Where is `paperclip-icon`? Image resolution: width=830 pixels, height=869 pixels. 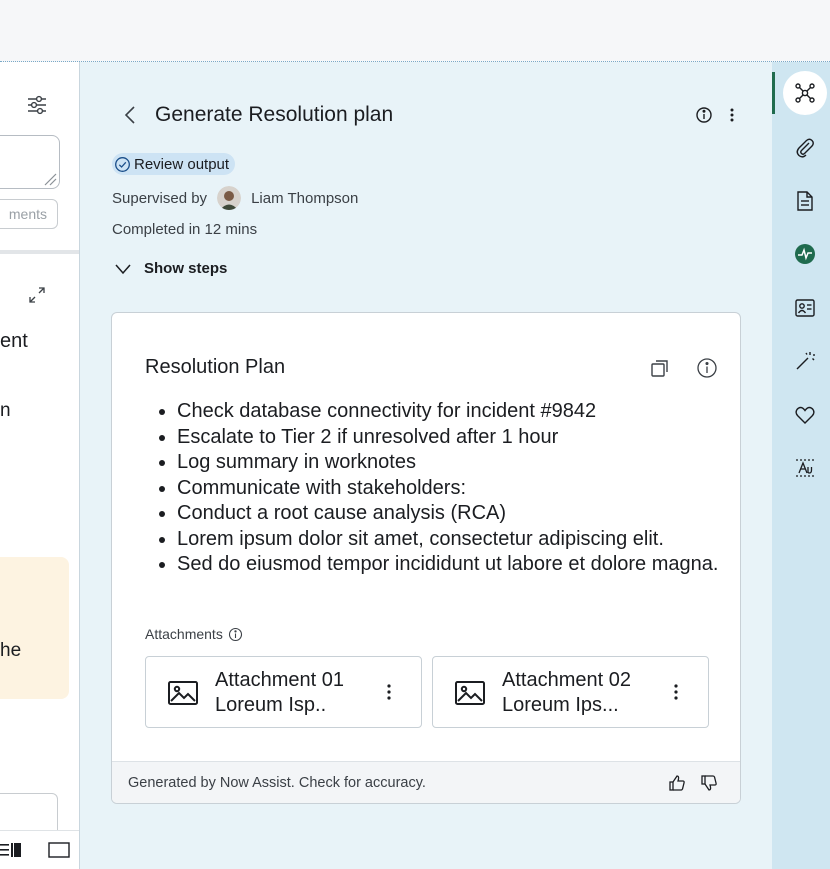 paperclip-icon is located at coordinates (805, 148).